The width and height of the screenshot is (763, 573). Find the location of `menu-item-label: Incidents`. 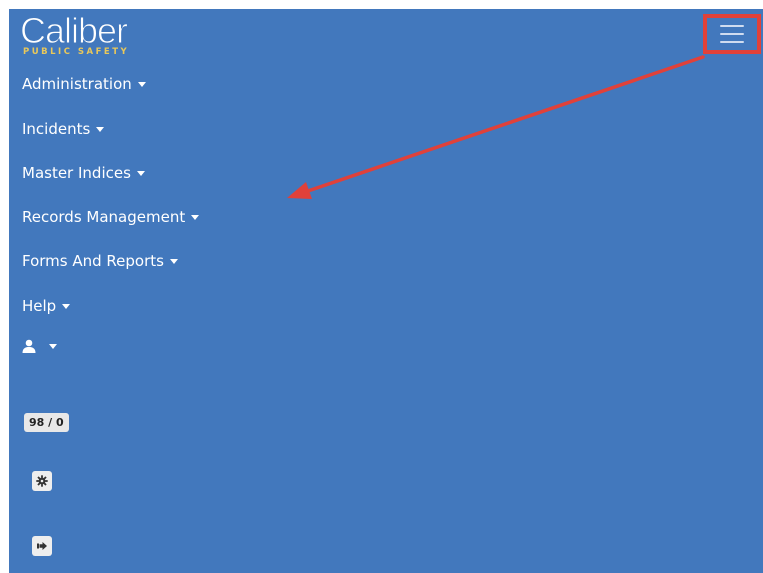

menu-item-label: Incidents is located at coordinates (56, 129).